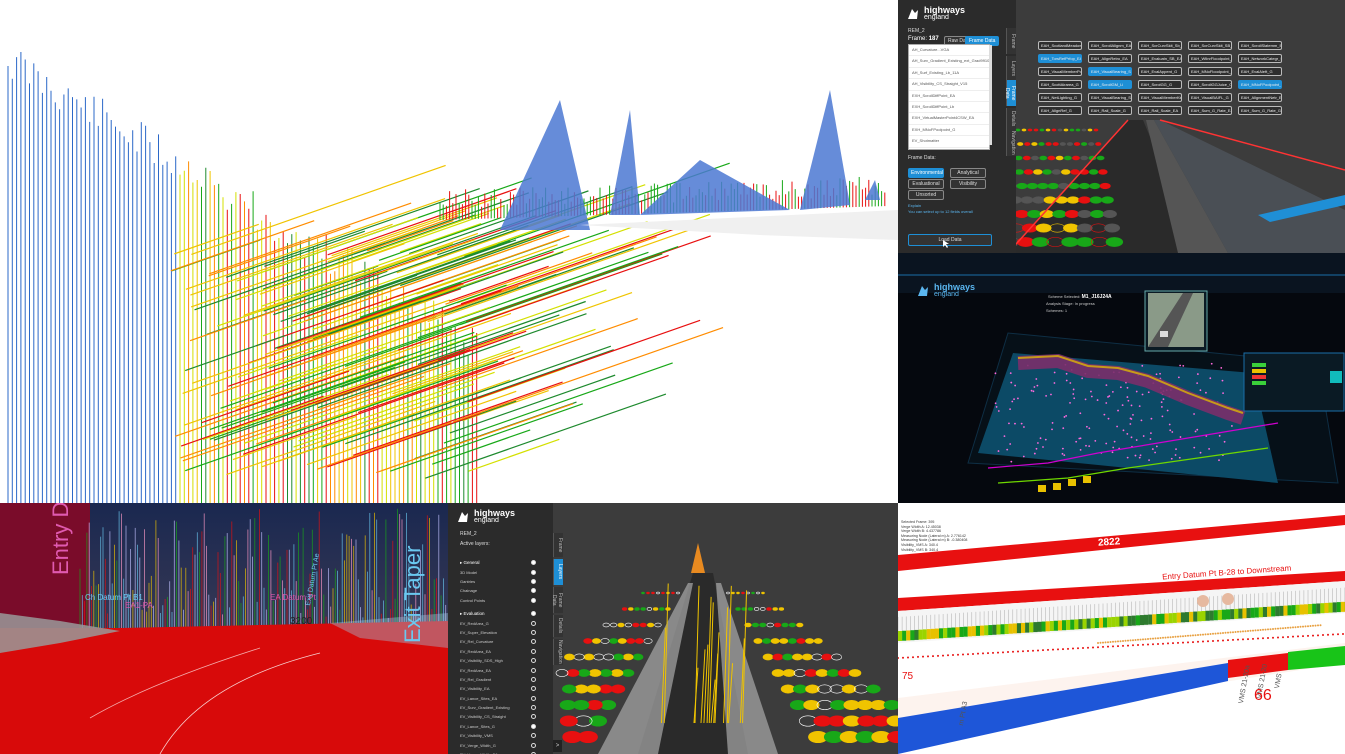 This screenshot has width=1345, height=754. Describe the element at coordinates (500, 632) in the screenshot. I see `layer-row: EV_Super_Elevation` at that location.